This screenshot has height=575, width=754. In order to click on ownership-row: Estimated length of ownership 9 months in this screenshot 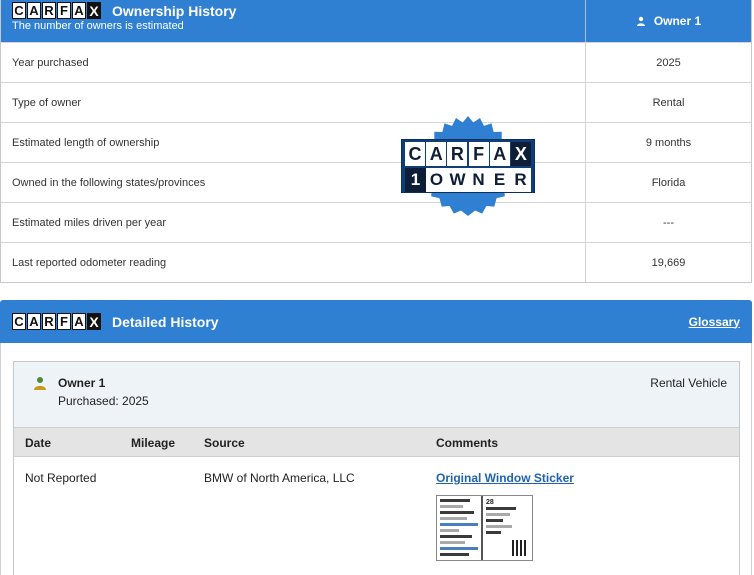, I will do `click(376, 142)`.